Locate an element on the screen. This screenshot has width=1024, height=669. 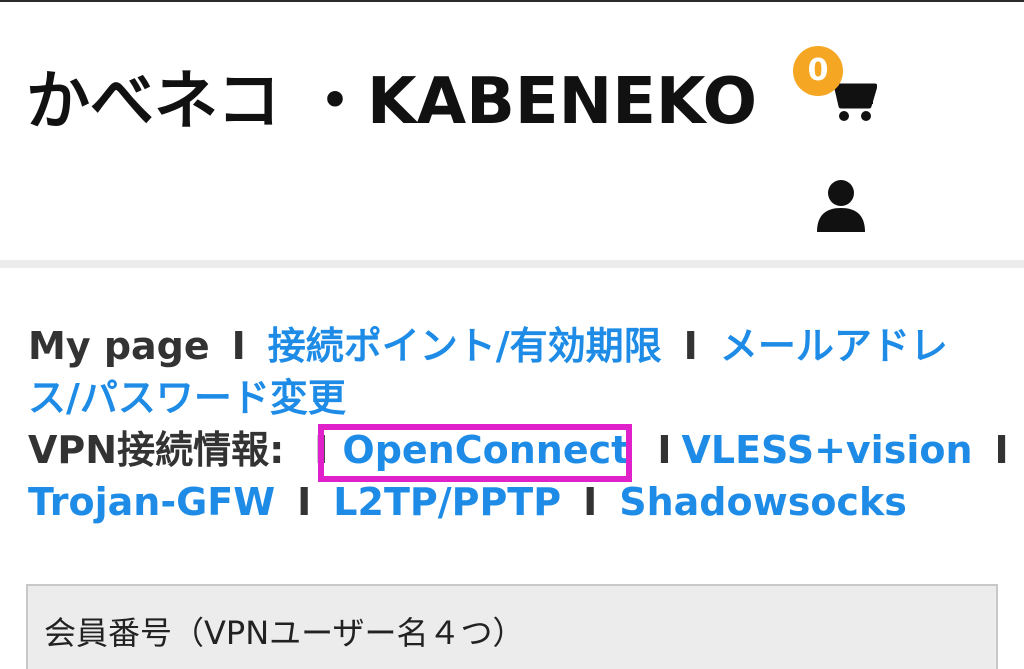
member-number-label: 会員番号（VPNユーザー名４つ） is located at coordinates (284, 633).